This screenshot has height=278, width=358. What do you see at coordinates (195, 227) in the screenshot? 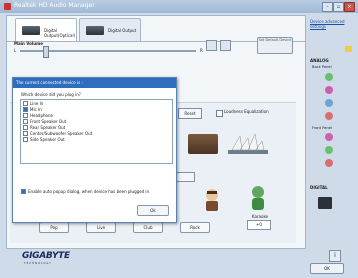
I see `preset-rock-button: Rock` at bounding box center [195, 227].